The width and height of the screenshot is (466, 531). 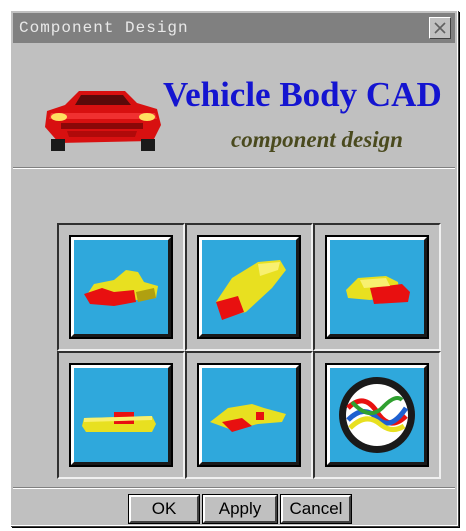 I want to click on close-icon, so click(x=440, y=28).